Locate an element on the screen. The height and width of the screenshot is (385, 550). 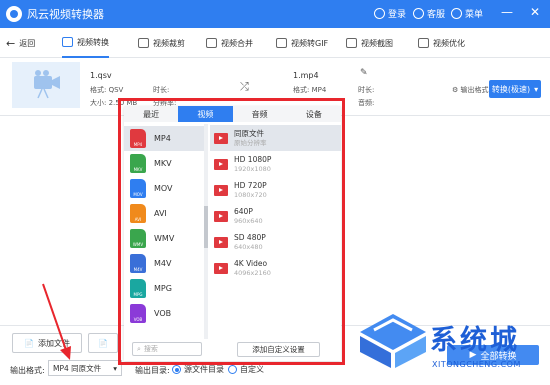
close-button: ✕ is located at coordinates (535, 12).